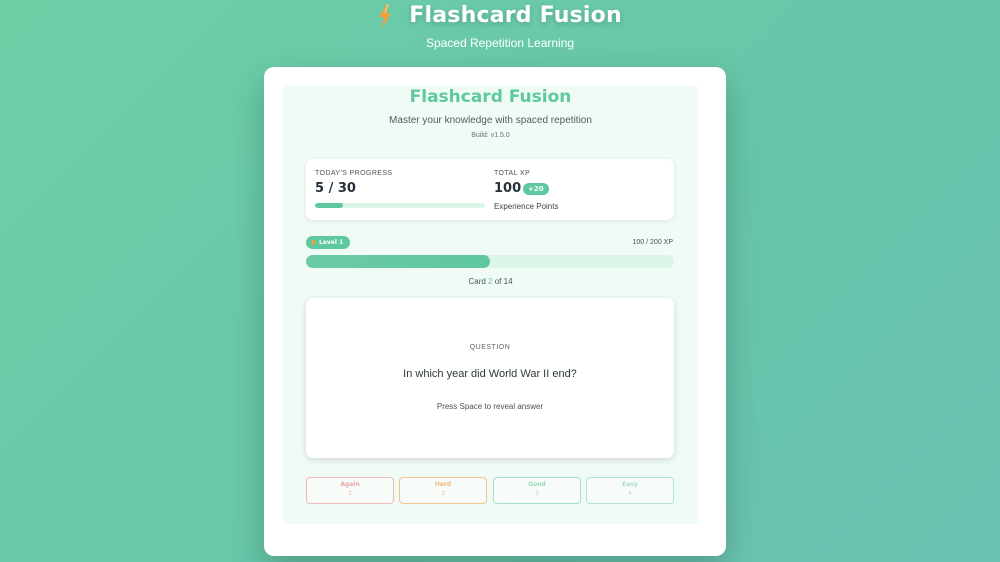 The width and height of the screenshot is (1000, 562). I want to click on easy-button-key: 4, so click(630, 494).